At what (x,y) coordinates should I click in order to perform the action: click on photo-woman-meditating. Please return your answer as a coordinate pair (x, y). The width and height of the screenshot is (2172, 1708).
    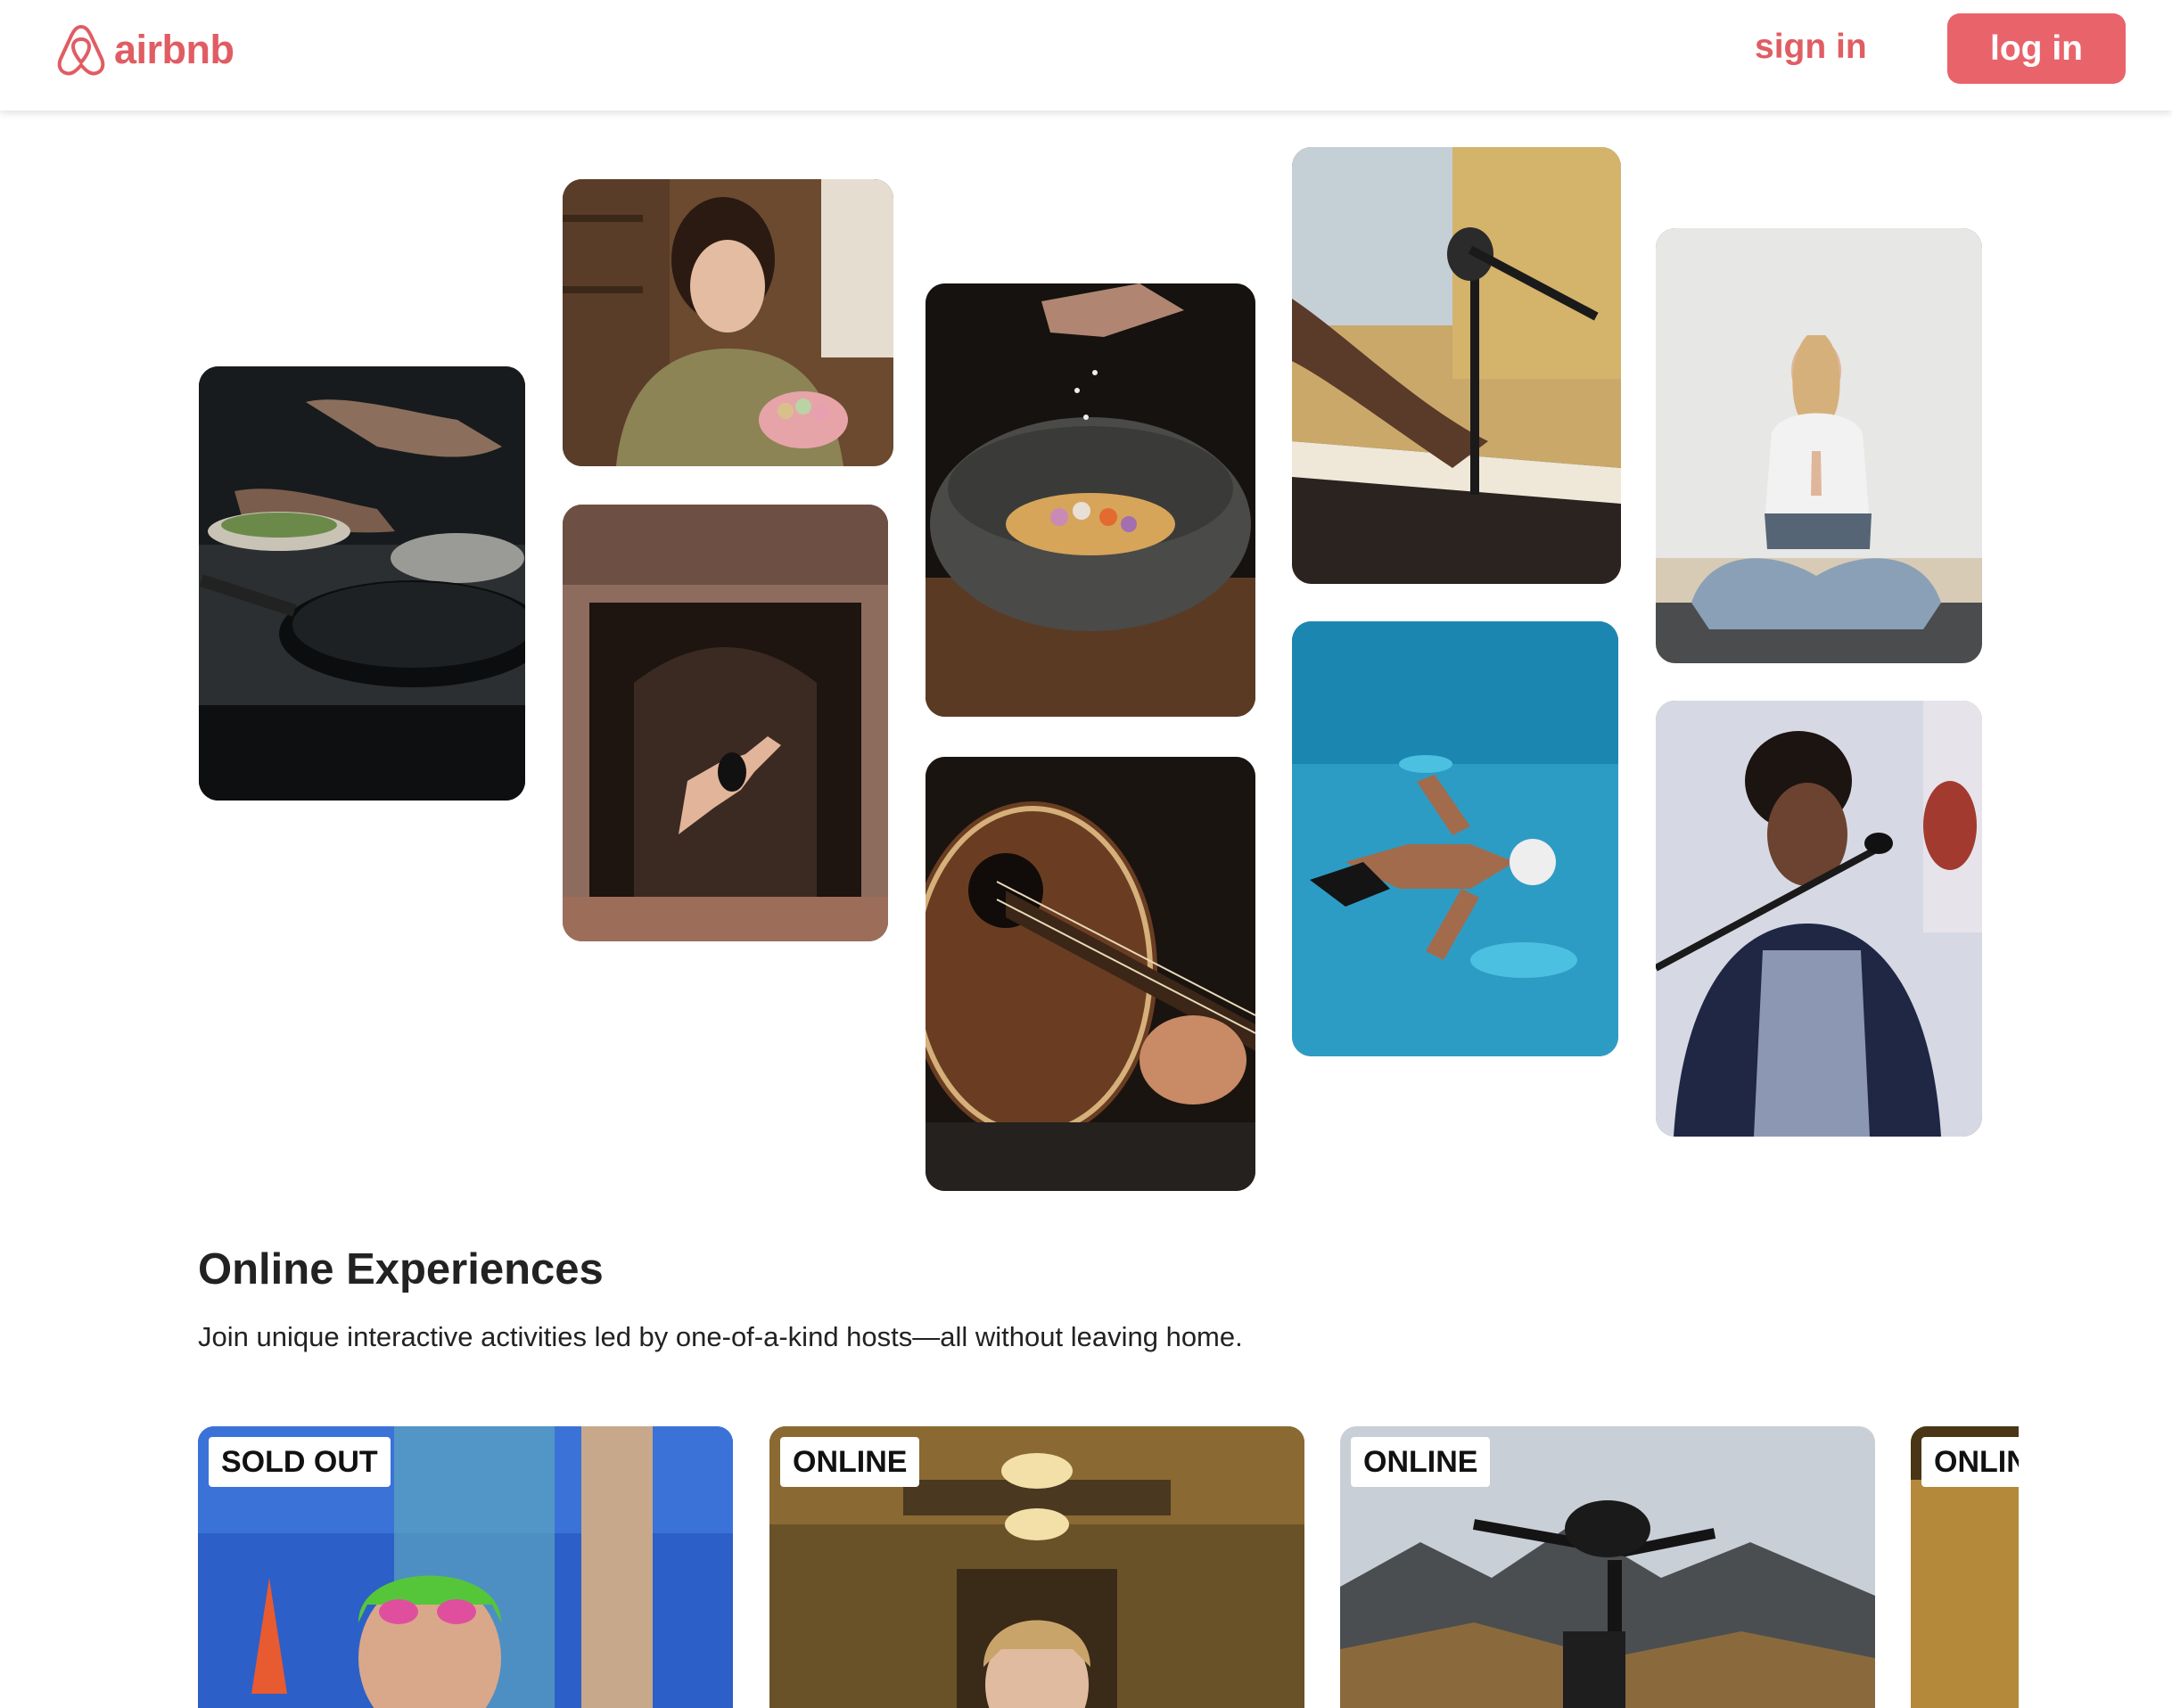
    Looking at the image, I should click on (1819, 445).